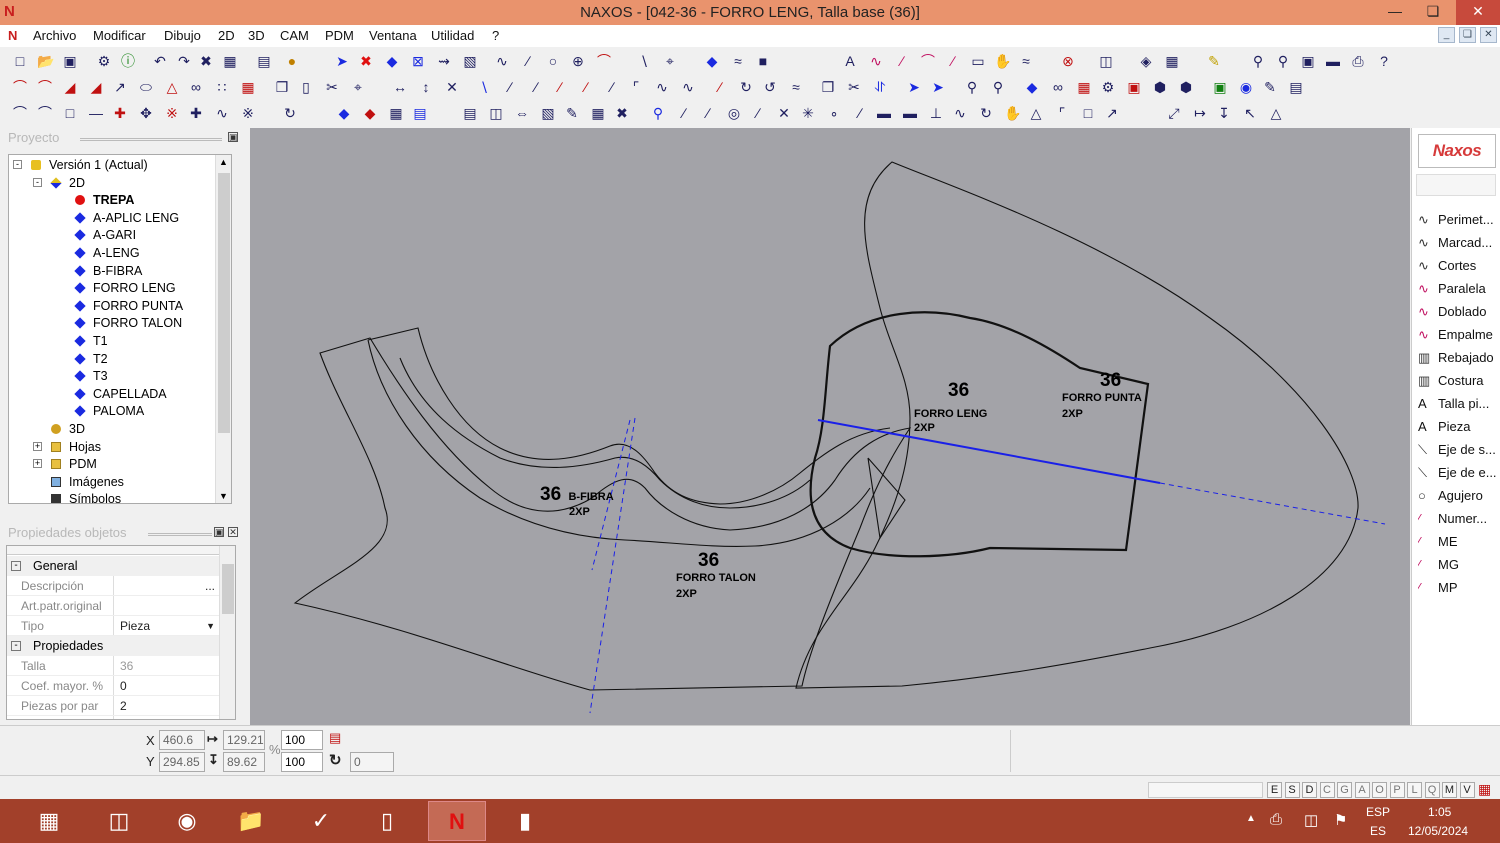  What do you see at coordinates (936, 113) in the screenshot?
I see `anchor-icon: ⊥` at bounding box center [936, 113].